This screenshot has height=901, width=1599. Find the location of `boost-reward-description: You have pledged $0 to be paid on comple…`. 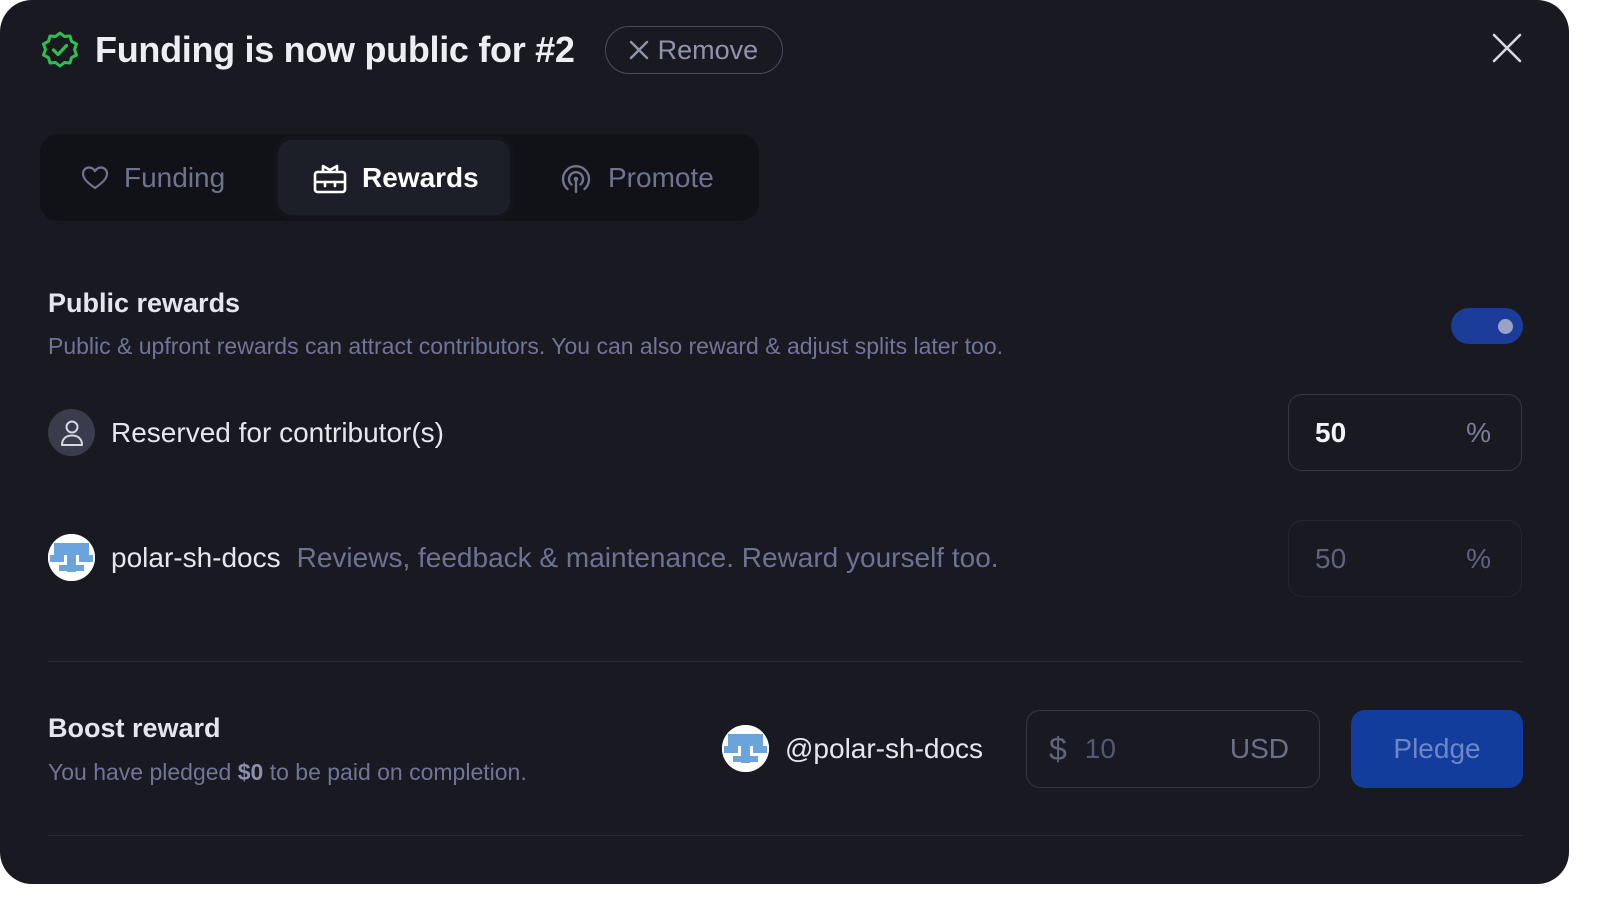

boost-reward-description: You have pledged $0 to be paid on comple… is located at coordinates (287, 772).